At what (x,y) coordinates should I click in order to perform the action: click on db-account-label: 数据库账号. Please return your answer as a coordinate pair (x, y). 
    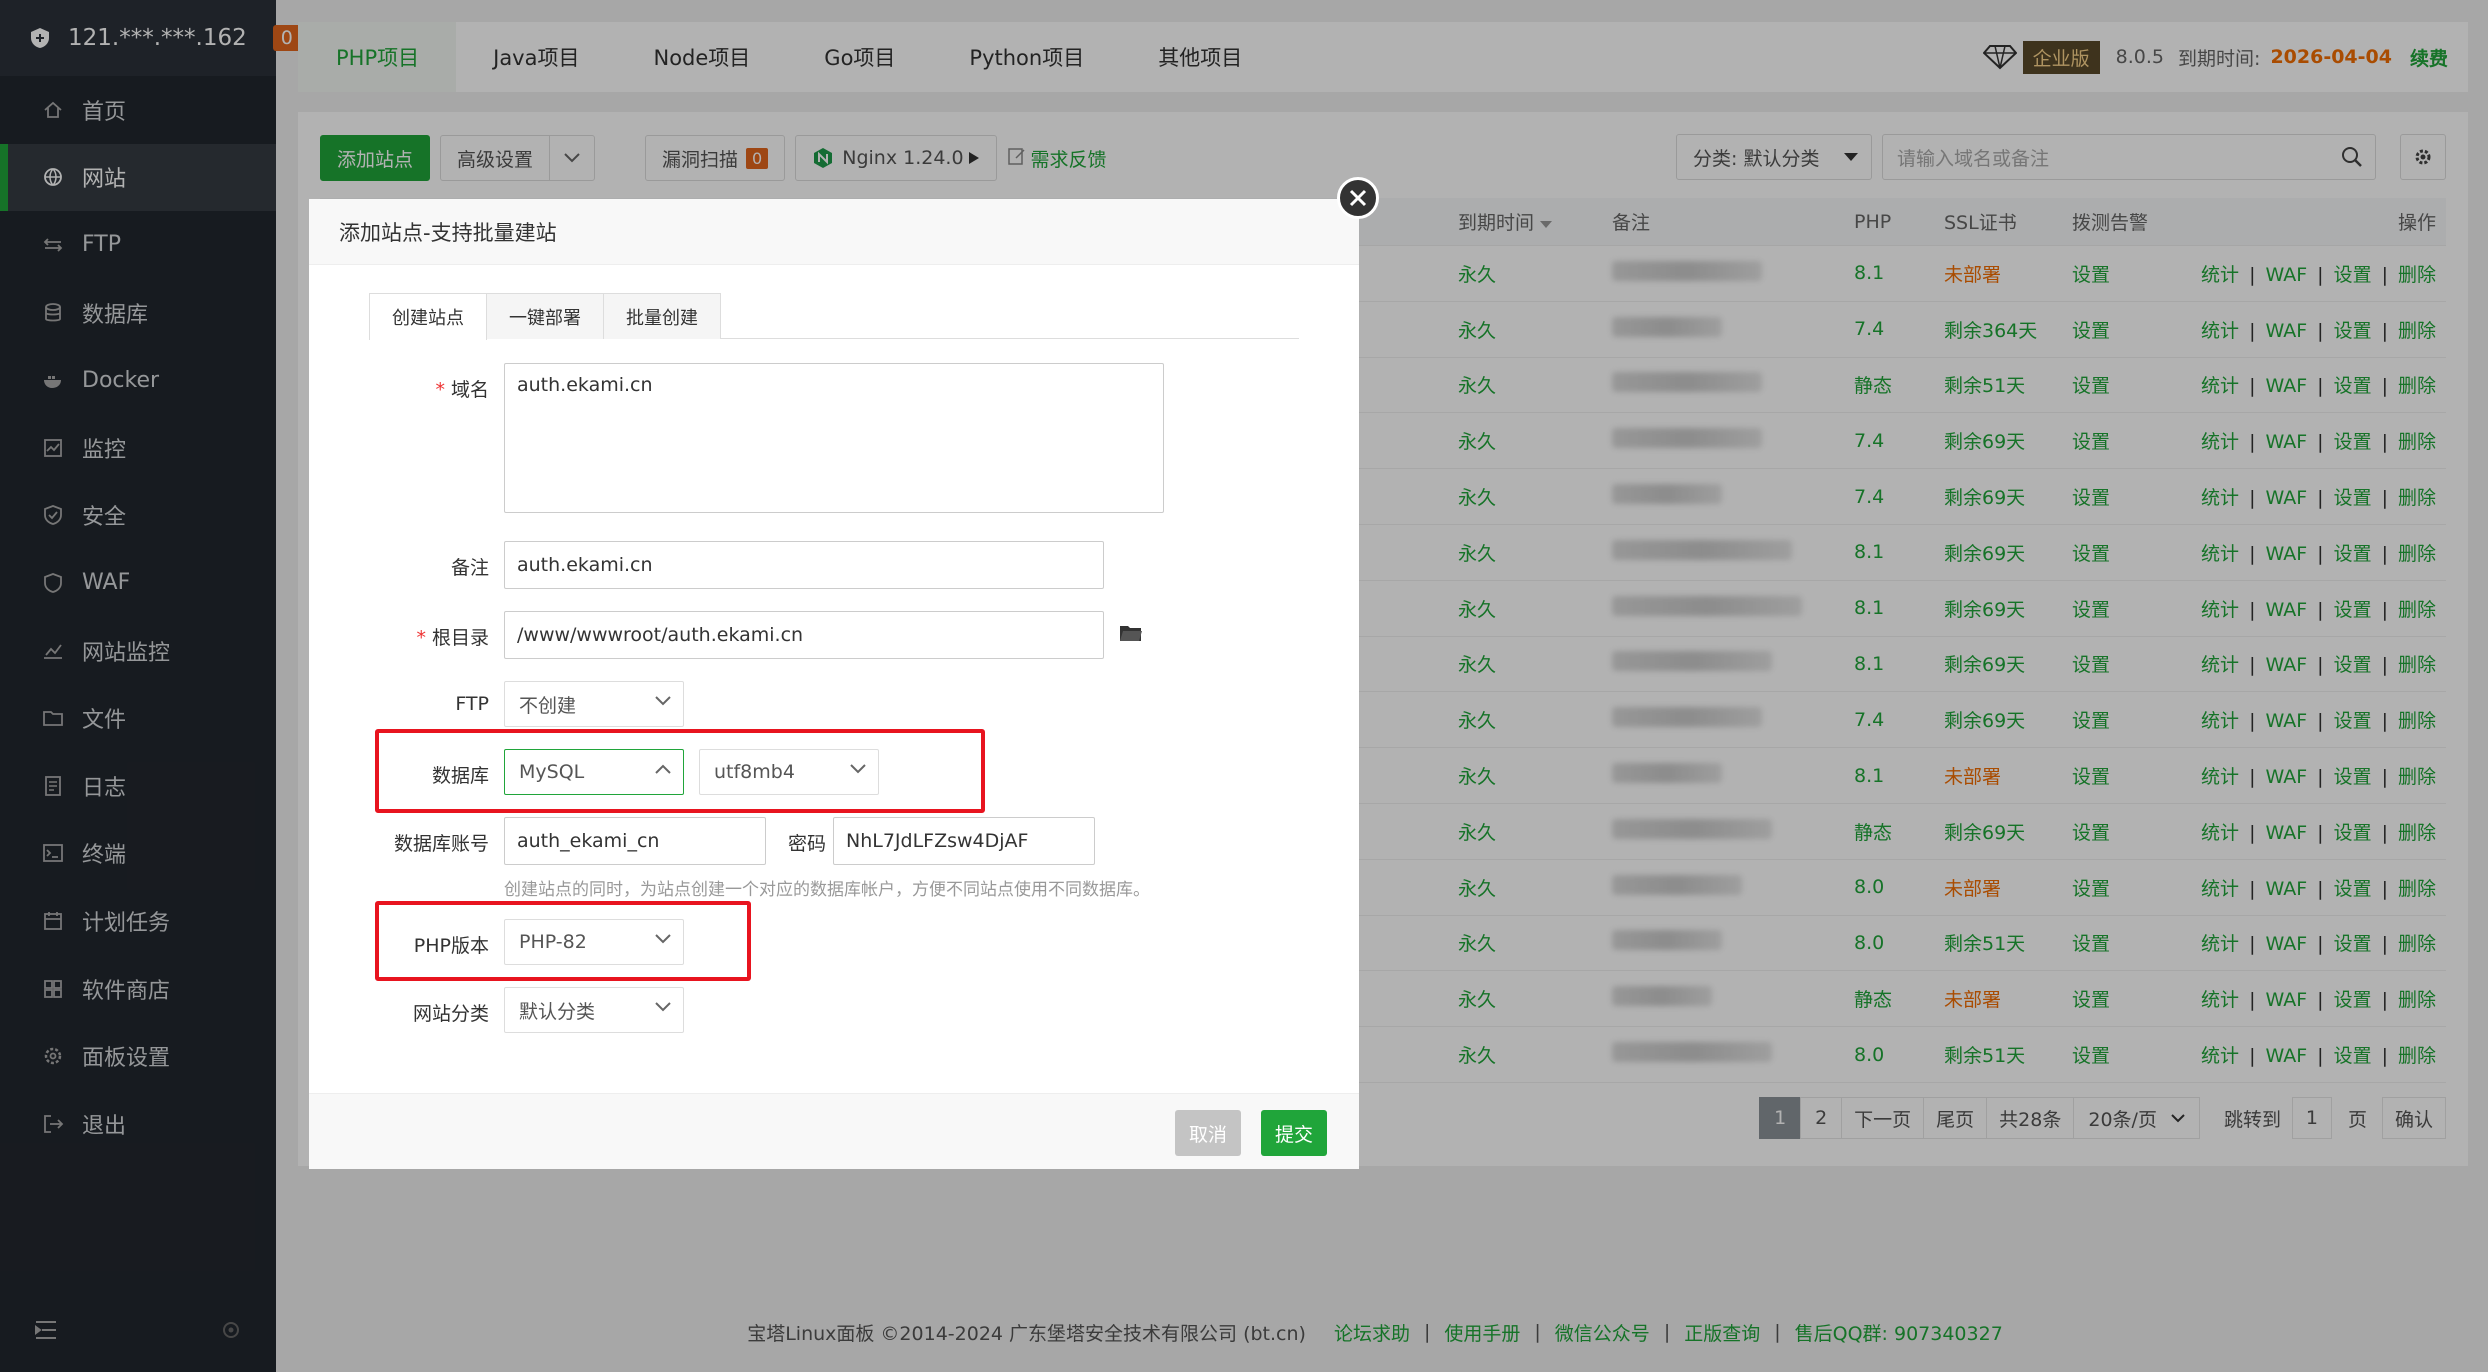
    Looking at the image, I should click on (441, 844).